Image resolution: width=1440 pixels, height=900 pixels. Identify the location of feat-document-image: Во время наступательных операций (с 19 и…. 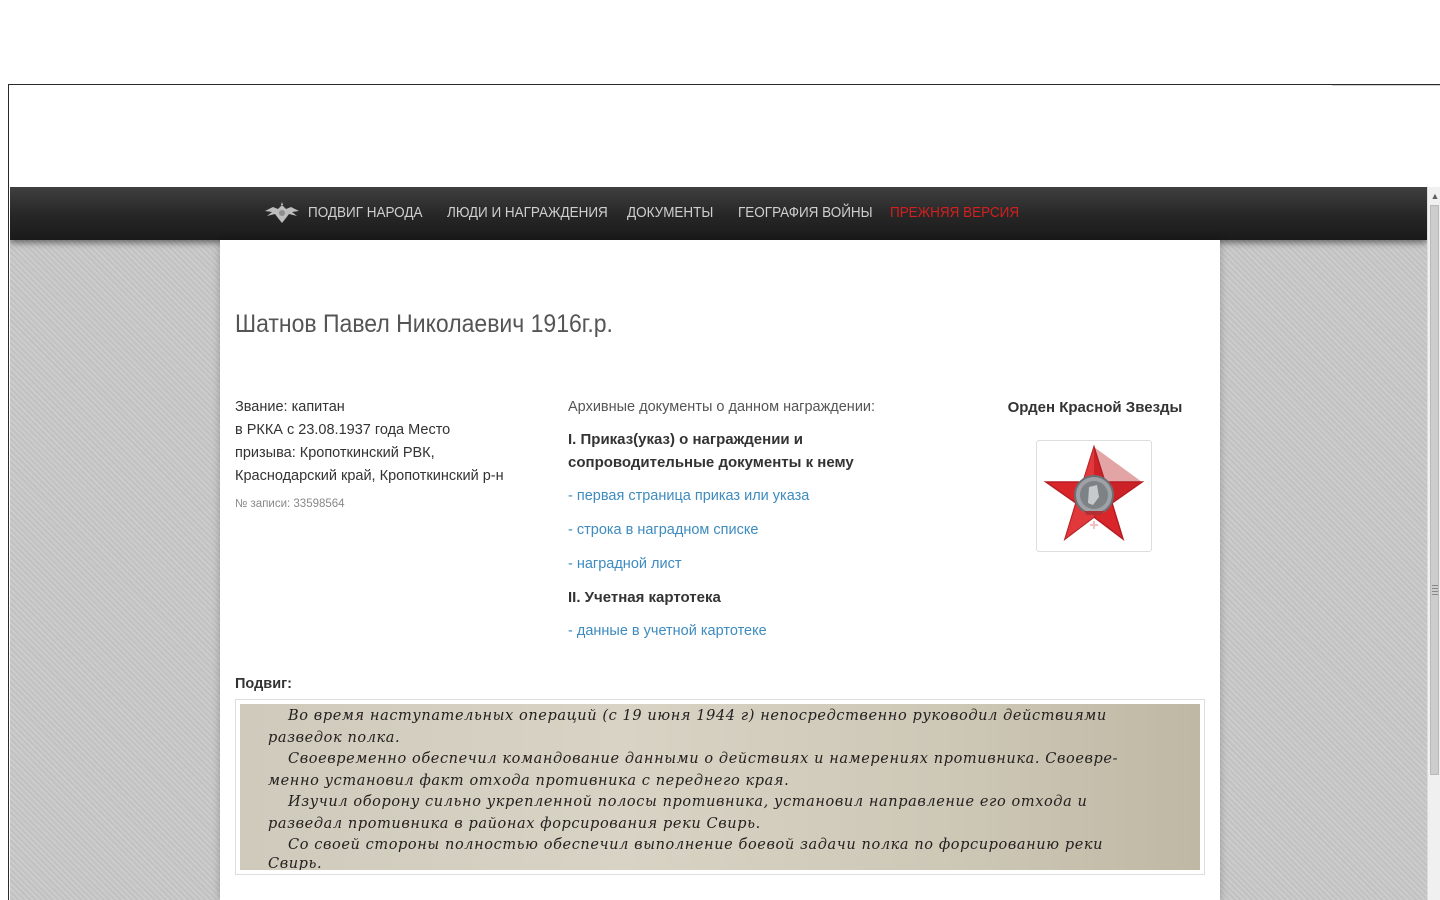
(720, 787).